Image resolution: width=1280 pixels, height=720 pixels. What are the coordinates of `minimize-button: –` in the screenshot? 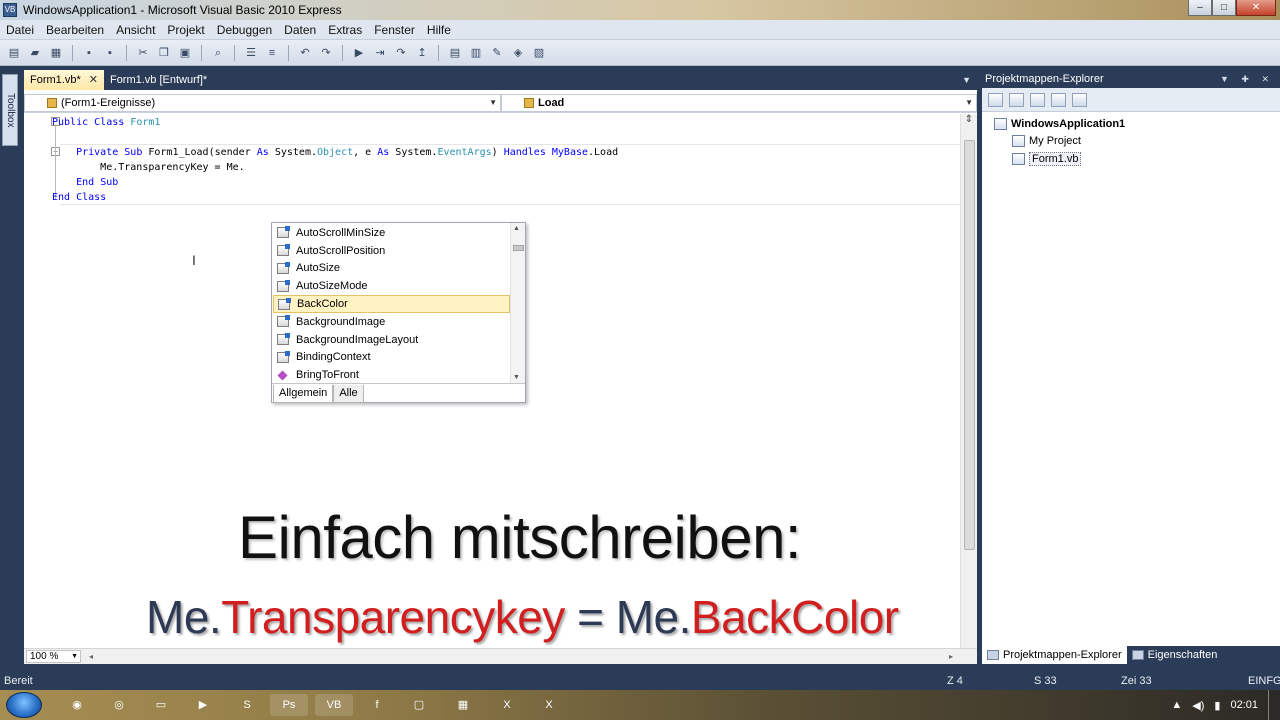 It's located at (1200, 8).